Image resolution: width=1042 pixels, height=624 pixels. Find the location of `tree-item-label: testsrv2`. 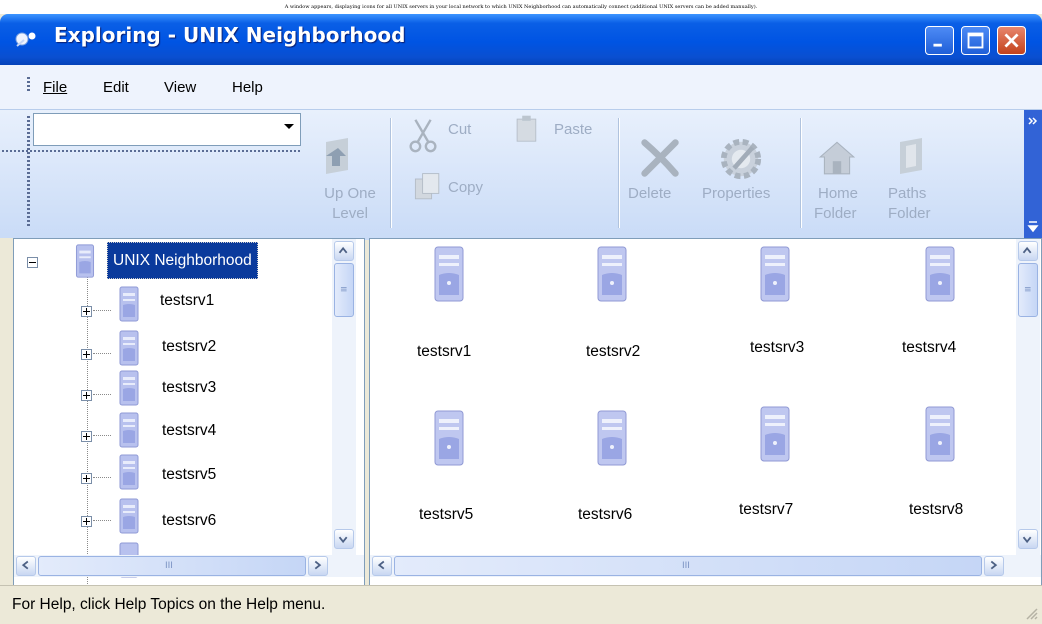

tree-item-label: testsrv2 is located at coordinates (189, 346).